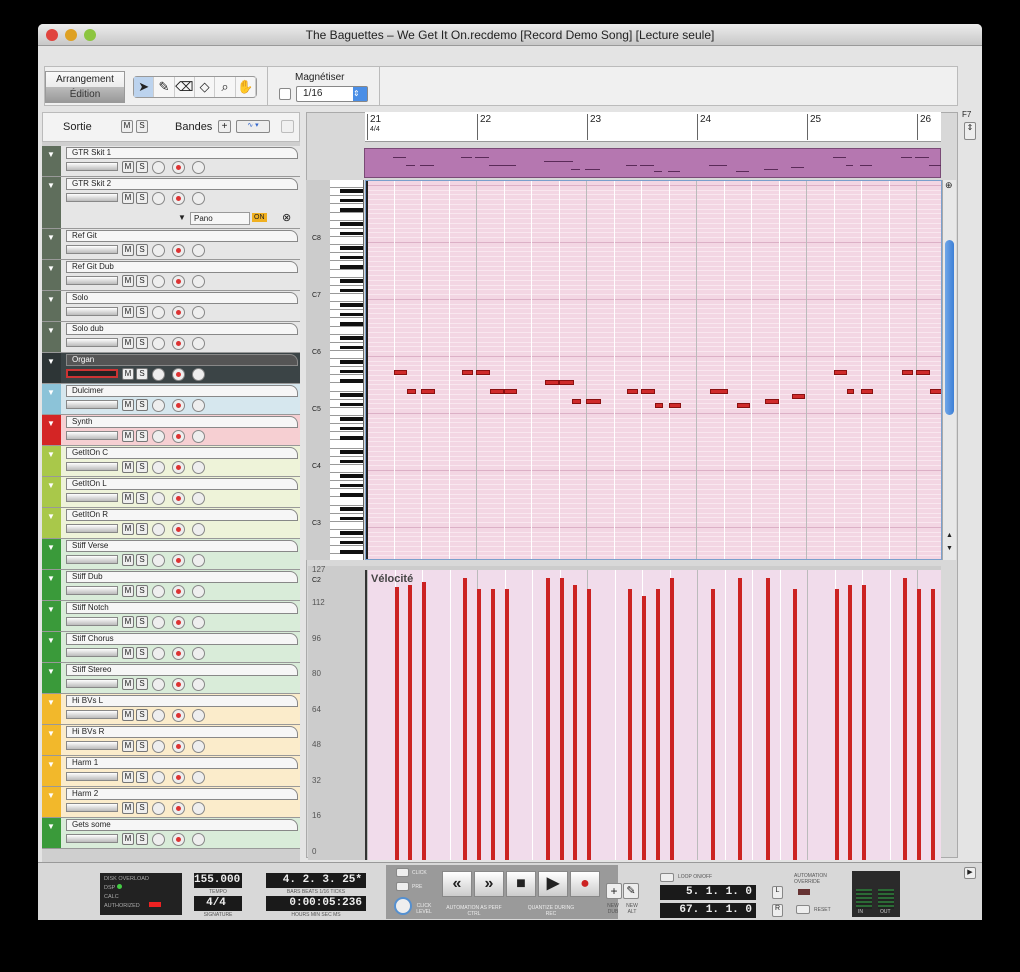 The image size is (1020, 972). What do you see at coordinates (585, 884) in the screenshot?
I see `record-button: ●` at bounding box center [585, 884].